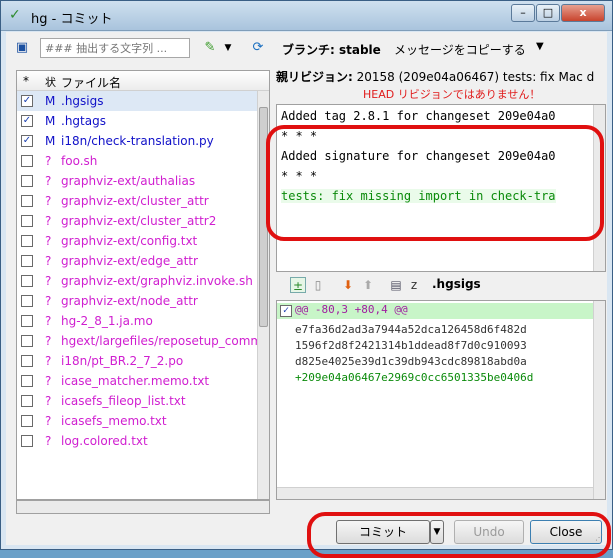 Image resolution: width=613 pixels, height=558 pixels. I want to click on file-row: ? graphviz-ext/edge_attr, so click(137, 261).